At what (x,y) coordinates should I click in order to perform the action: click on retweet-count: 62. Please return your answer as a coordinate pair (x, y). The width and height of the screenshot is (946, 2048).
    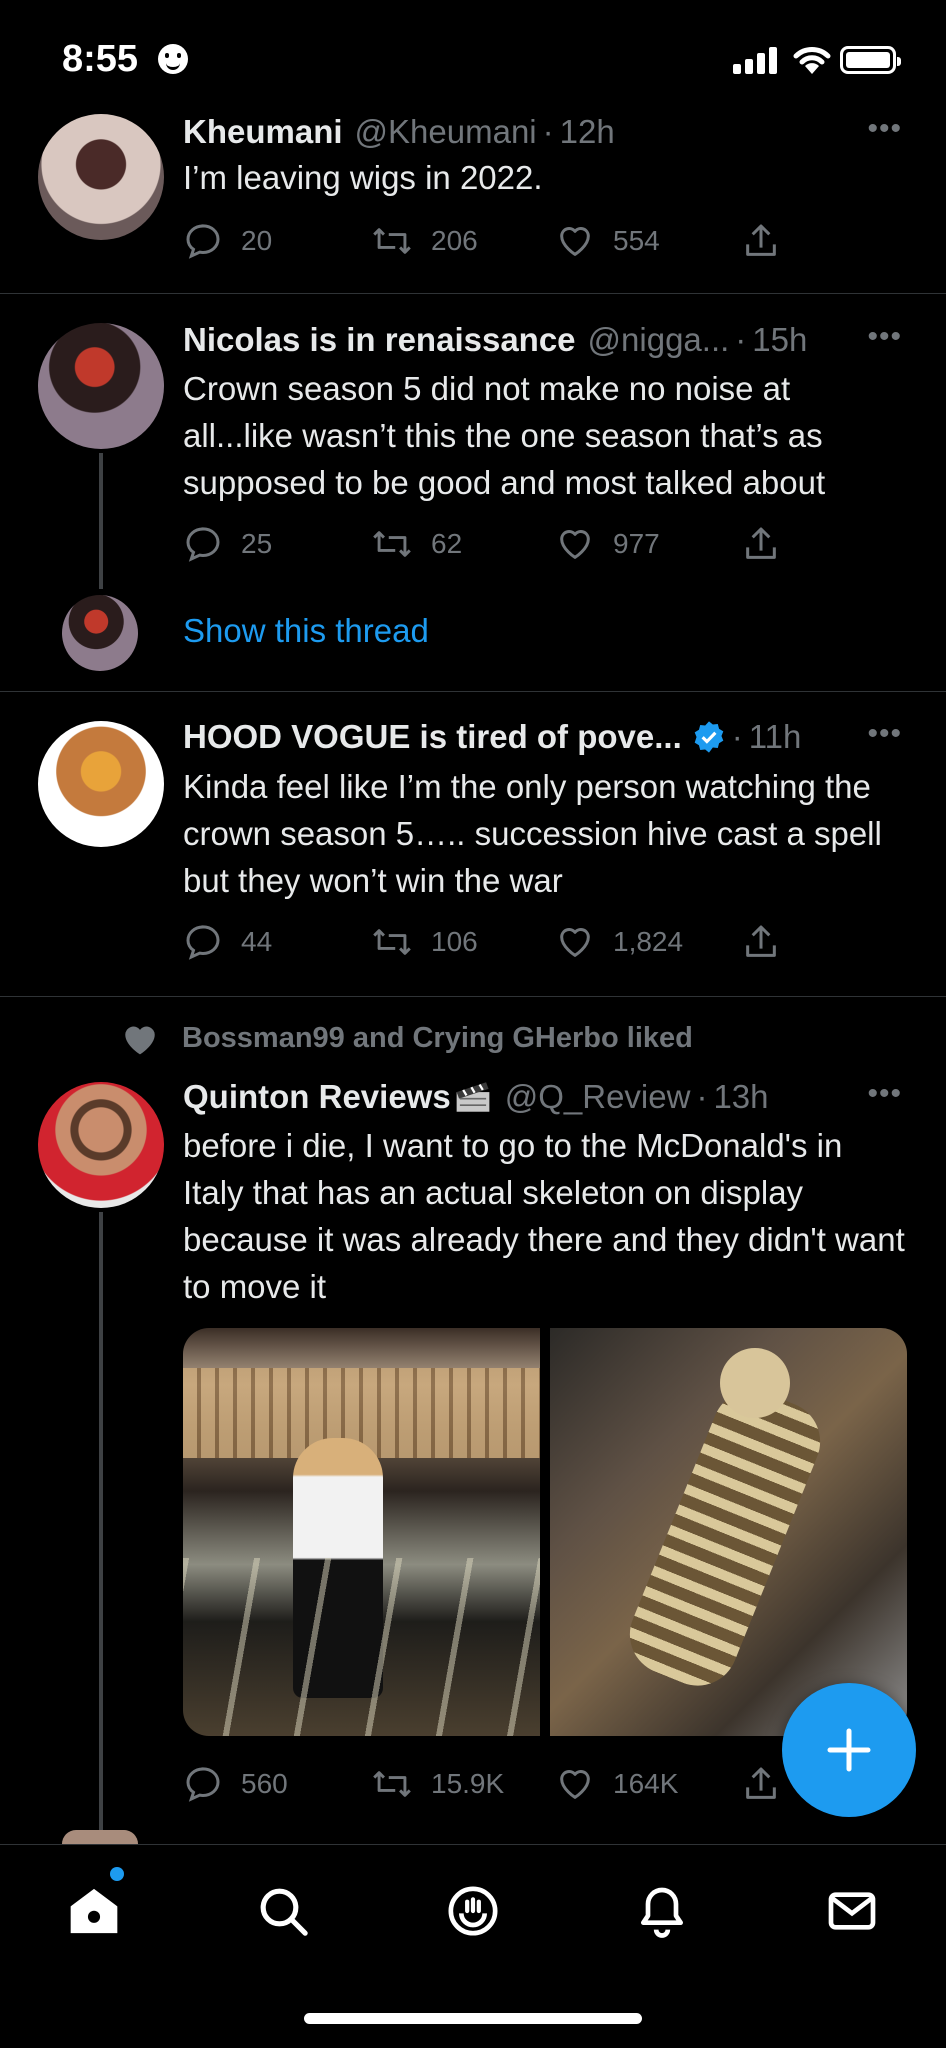
    Looking at the image, I should click on (447, 543).